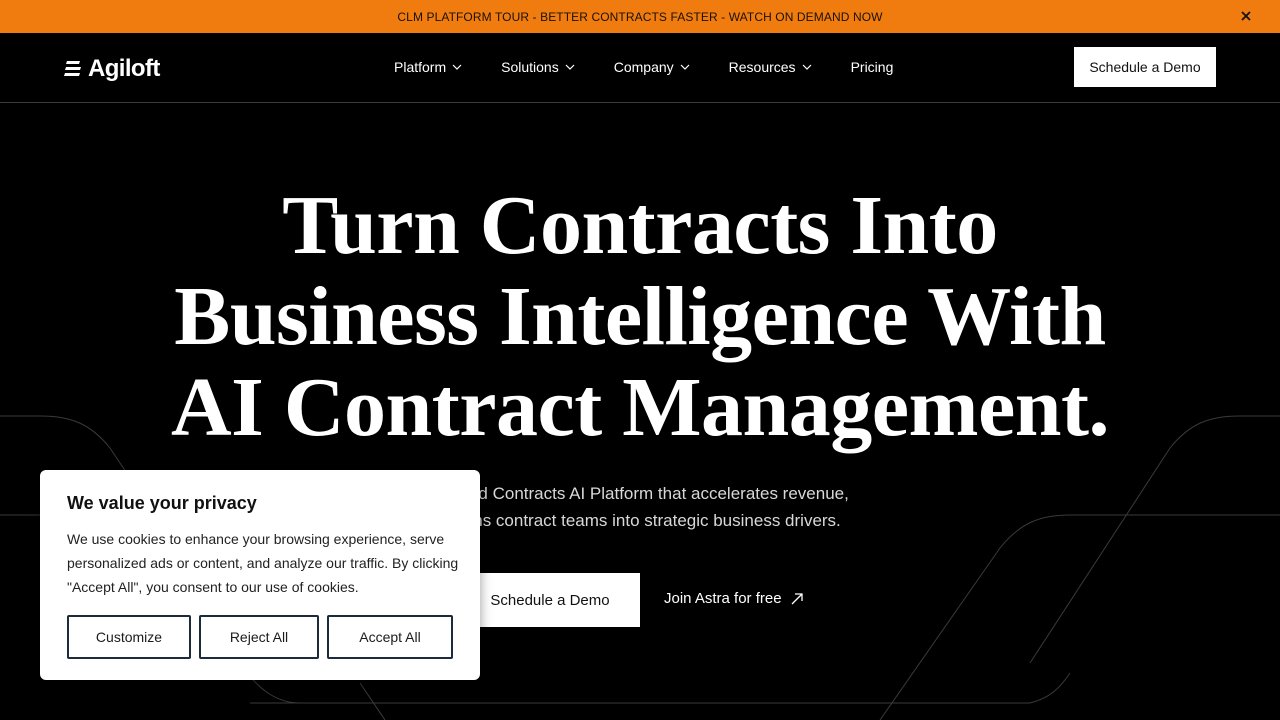 This screenshot has width=1280, height=720. What do you see at coordinates (72, 68) in the screenshot?
I see `logo-icon` at bounding box center [72, 68].